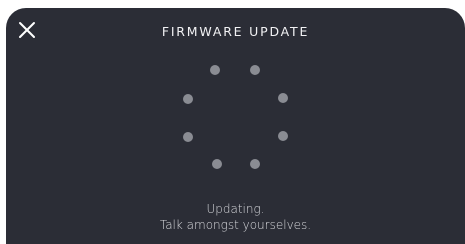  What do you see at coordinates (235, 225) in the screenshot?
I see `status-line-2: Talk amongst yourselves.` at bounding box center [235, 225].